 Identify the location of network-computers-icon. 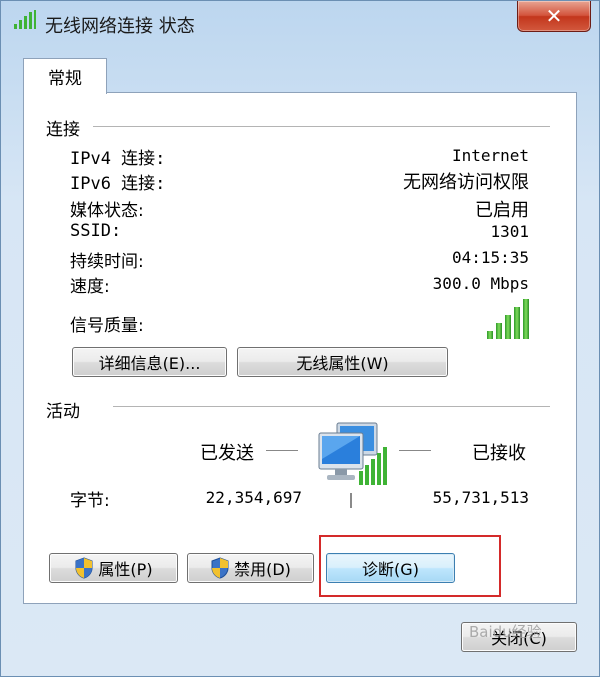
(352, 453).